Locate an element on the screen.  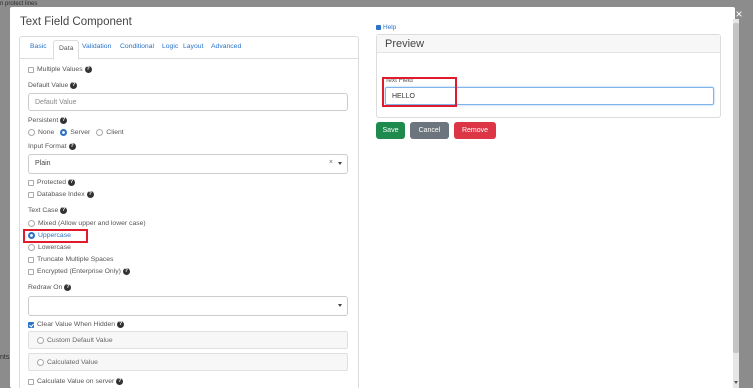
input-format-select: Plain × is located at coordinates (188, 164).